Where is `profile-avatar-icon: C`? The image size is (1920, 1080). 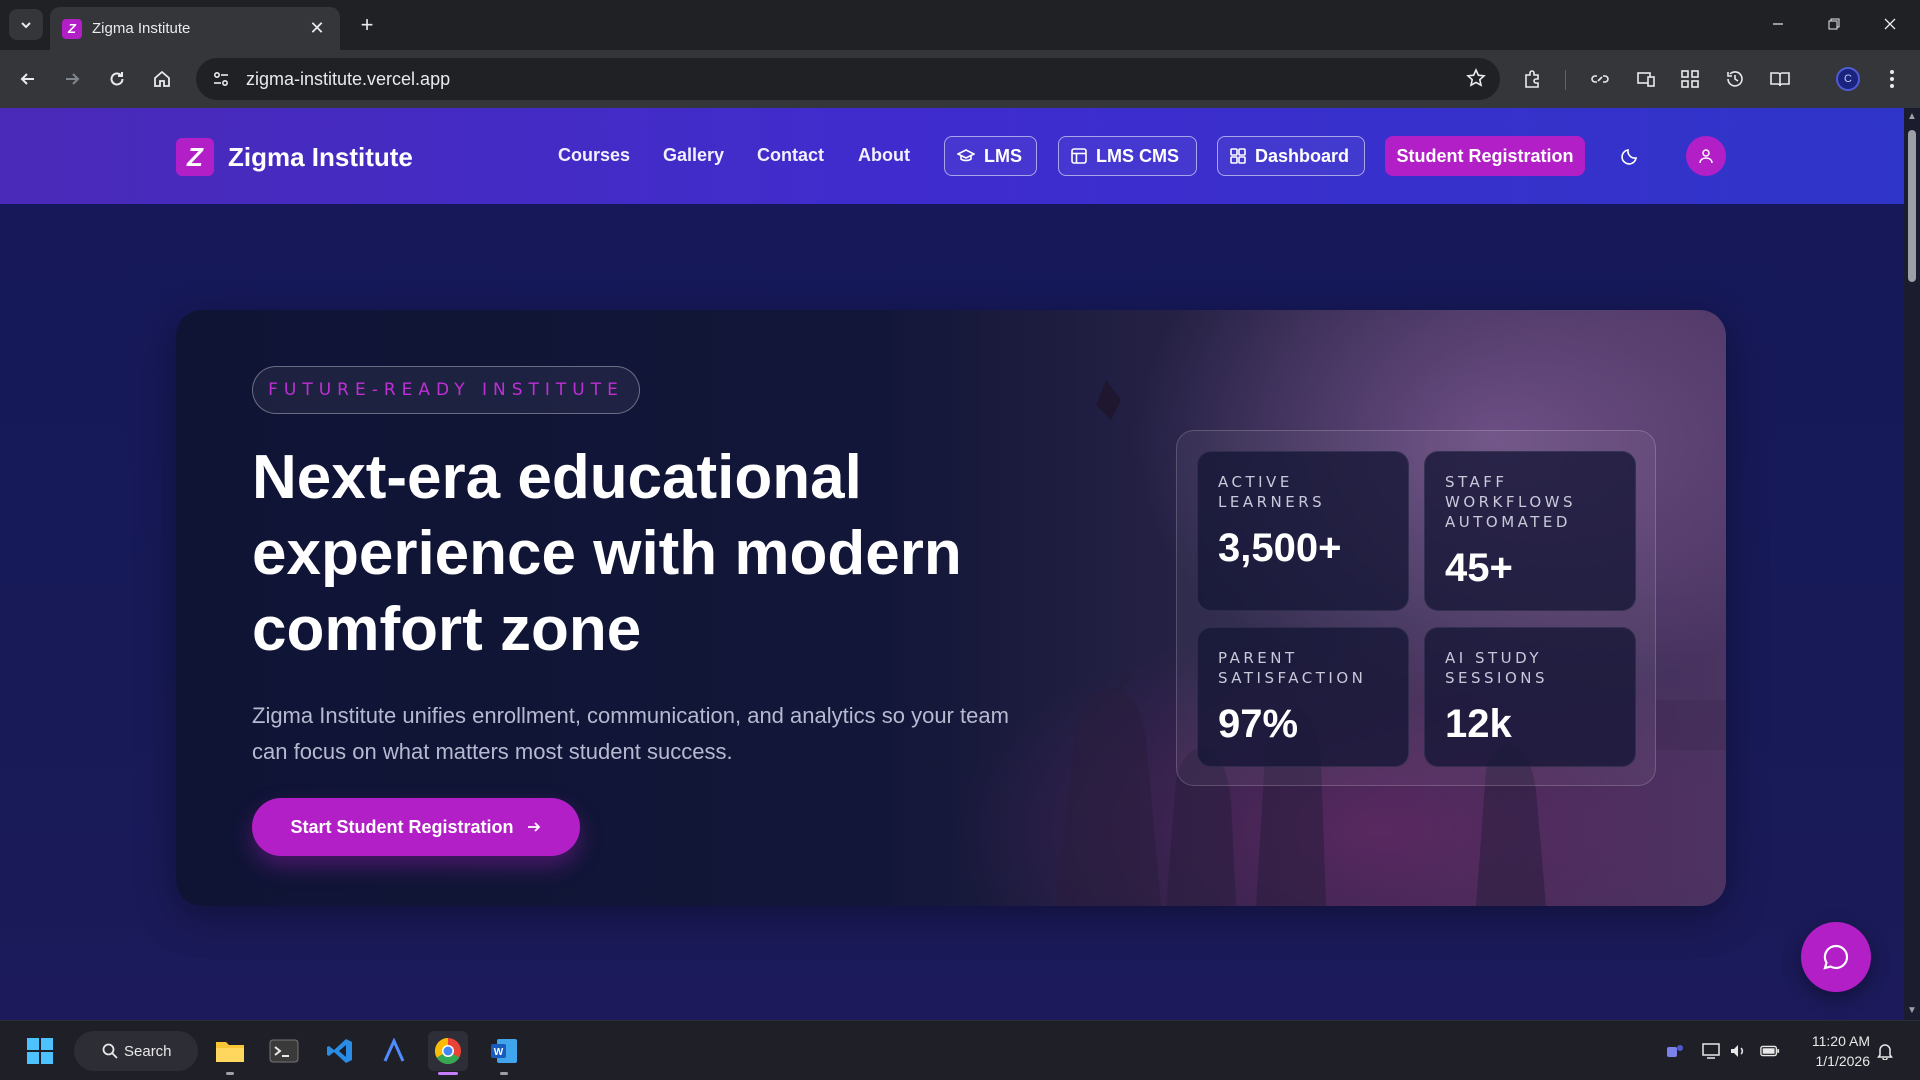
profile-avatar-icon: C is located at coordinates (1848, 79).